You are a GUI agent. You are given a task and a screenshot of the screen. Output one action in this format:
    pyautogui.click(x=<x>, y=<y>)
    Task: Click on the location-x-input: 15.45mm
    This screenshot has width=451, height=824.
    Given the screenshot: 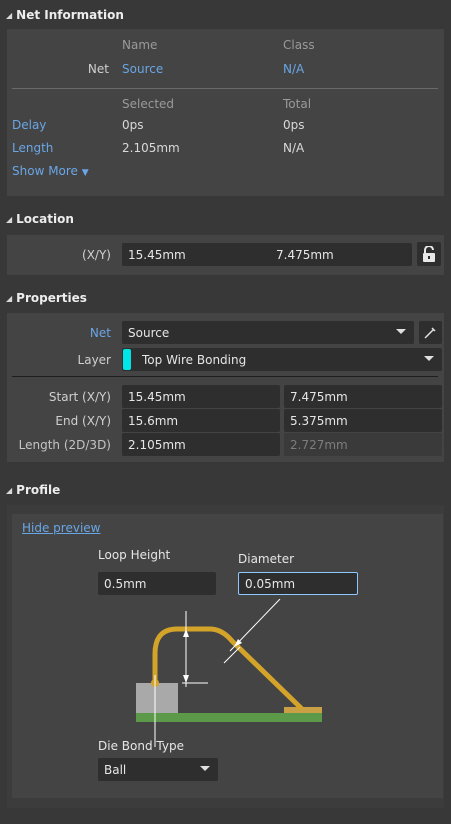 What is the action you would take?
    pyautogui.click(x=198, y=254)
    